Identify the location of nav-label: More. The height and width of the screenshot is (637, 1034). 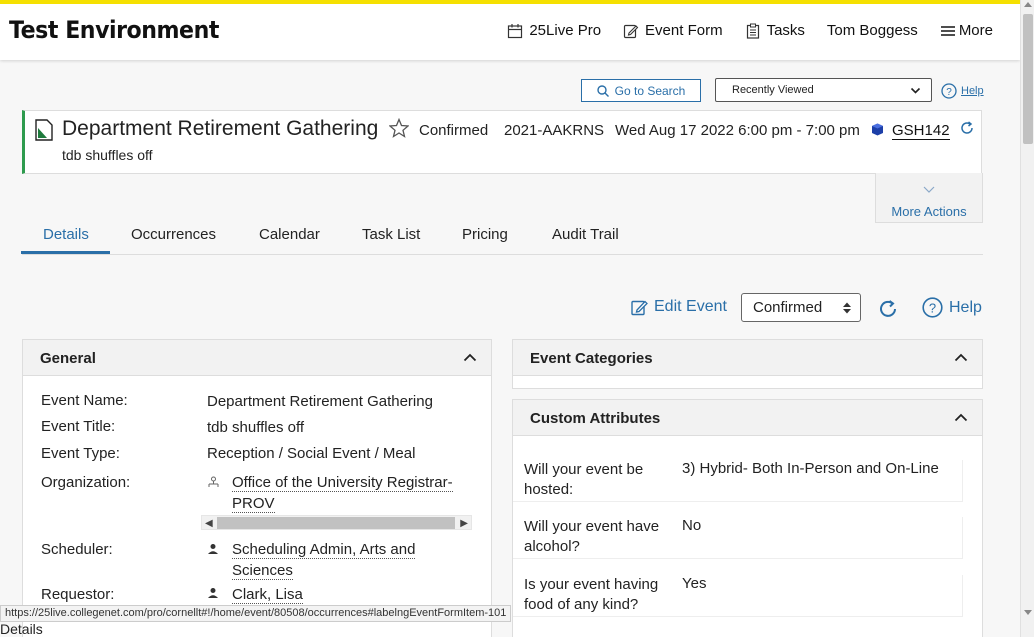
(975, 30).